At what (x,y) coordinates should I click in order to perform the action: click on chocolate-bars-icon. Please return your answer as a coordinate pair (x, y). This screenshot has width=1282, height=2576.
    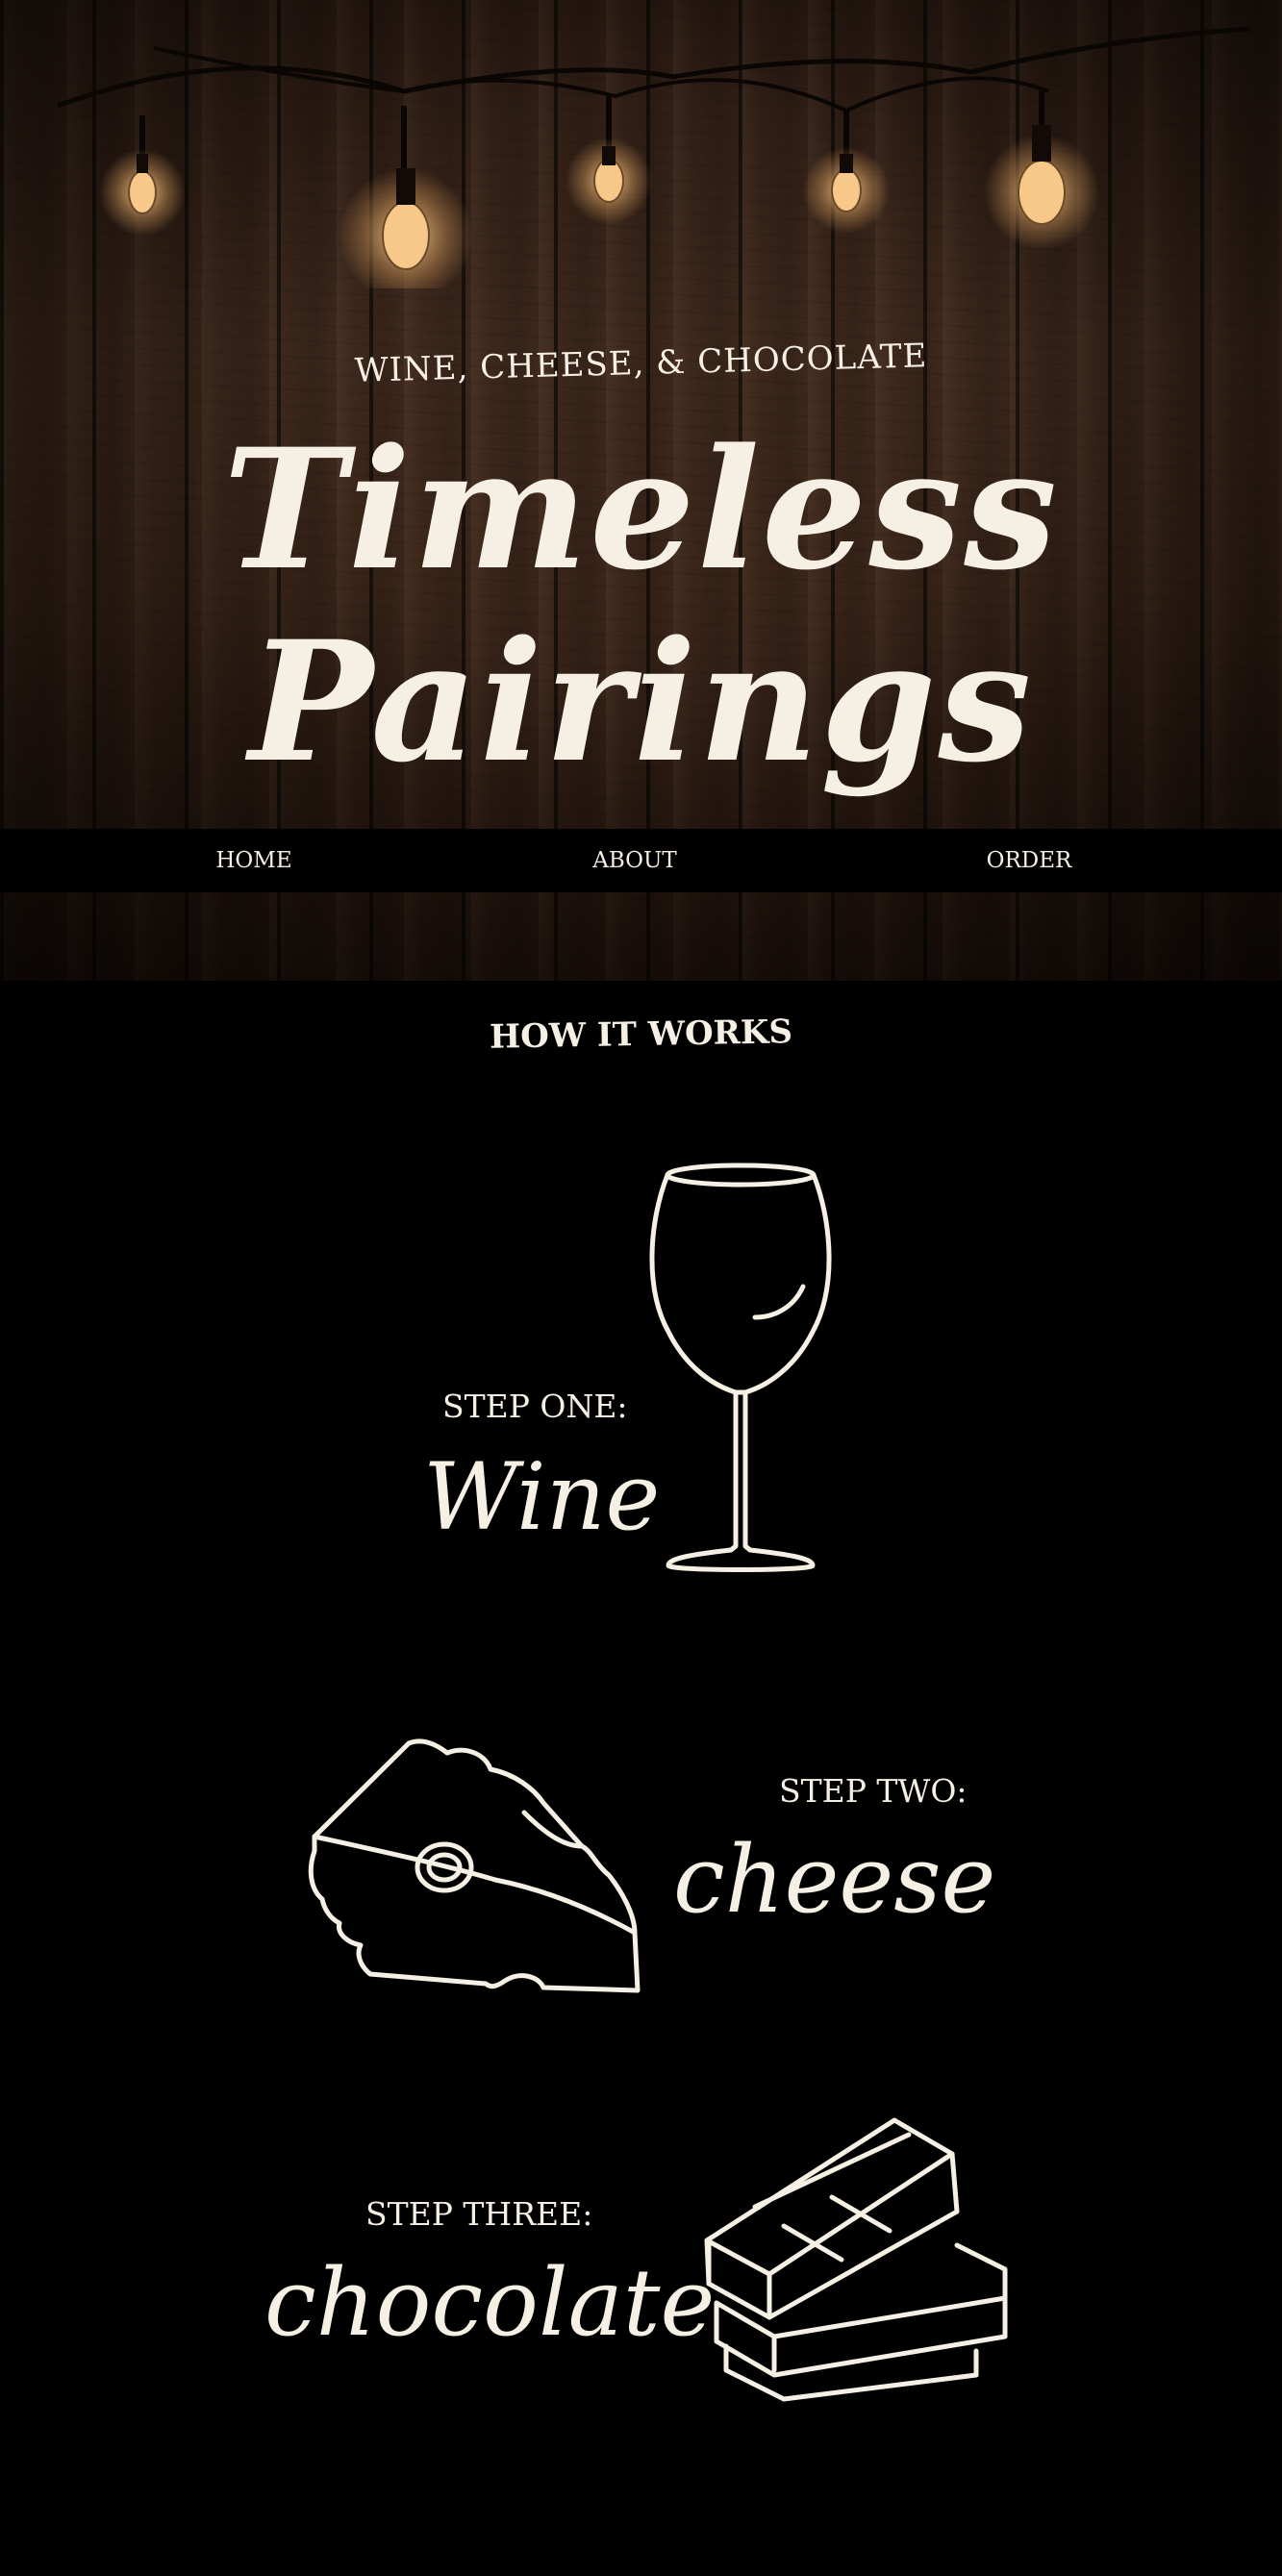
    Looking at the image, I should click on (856, 2259).